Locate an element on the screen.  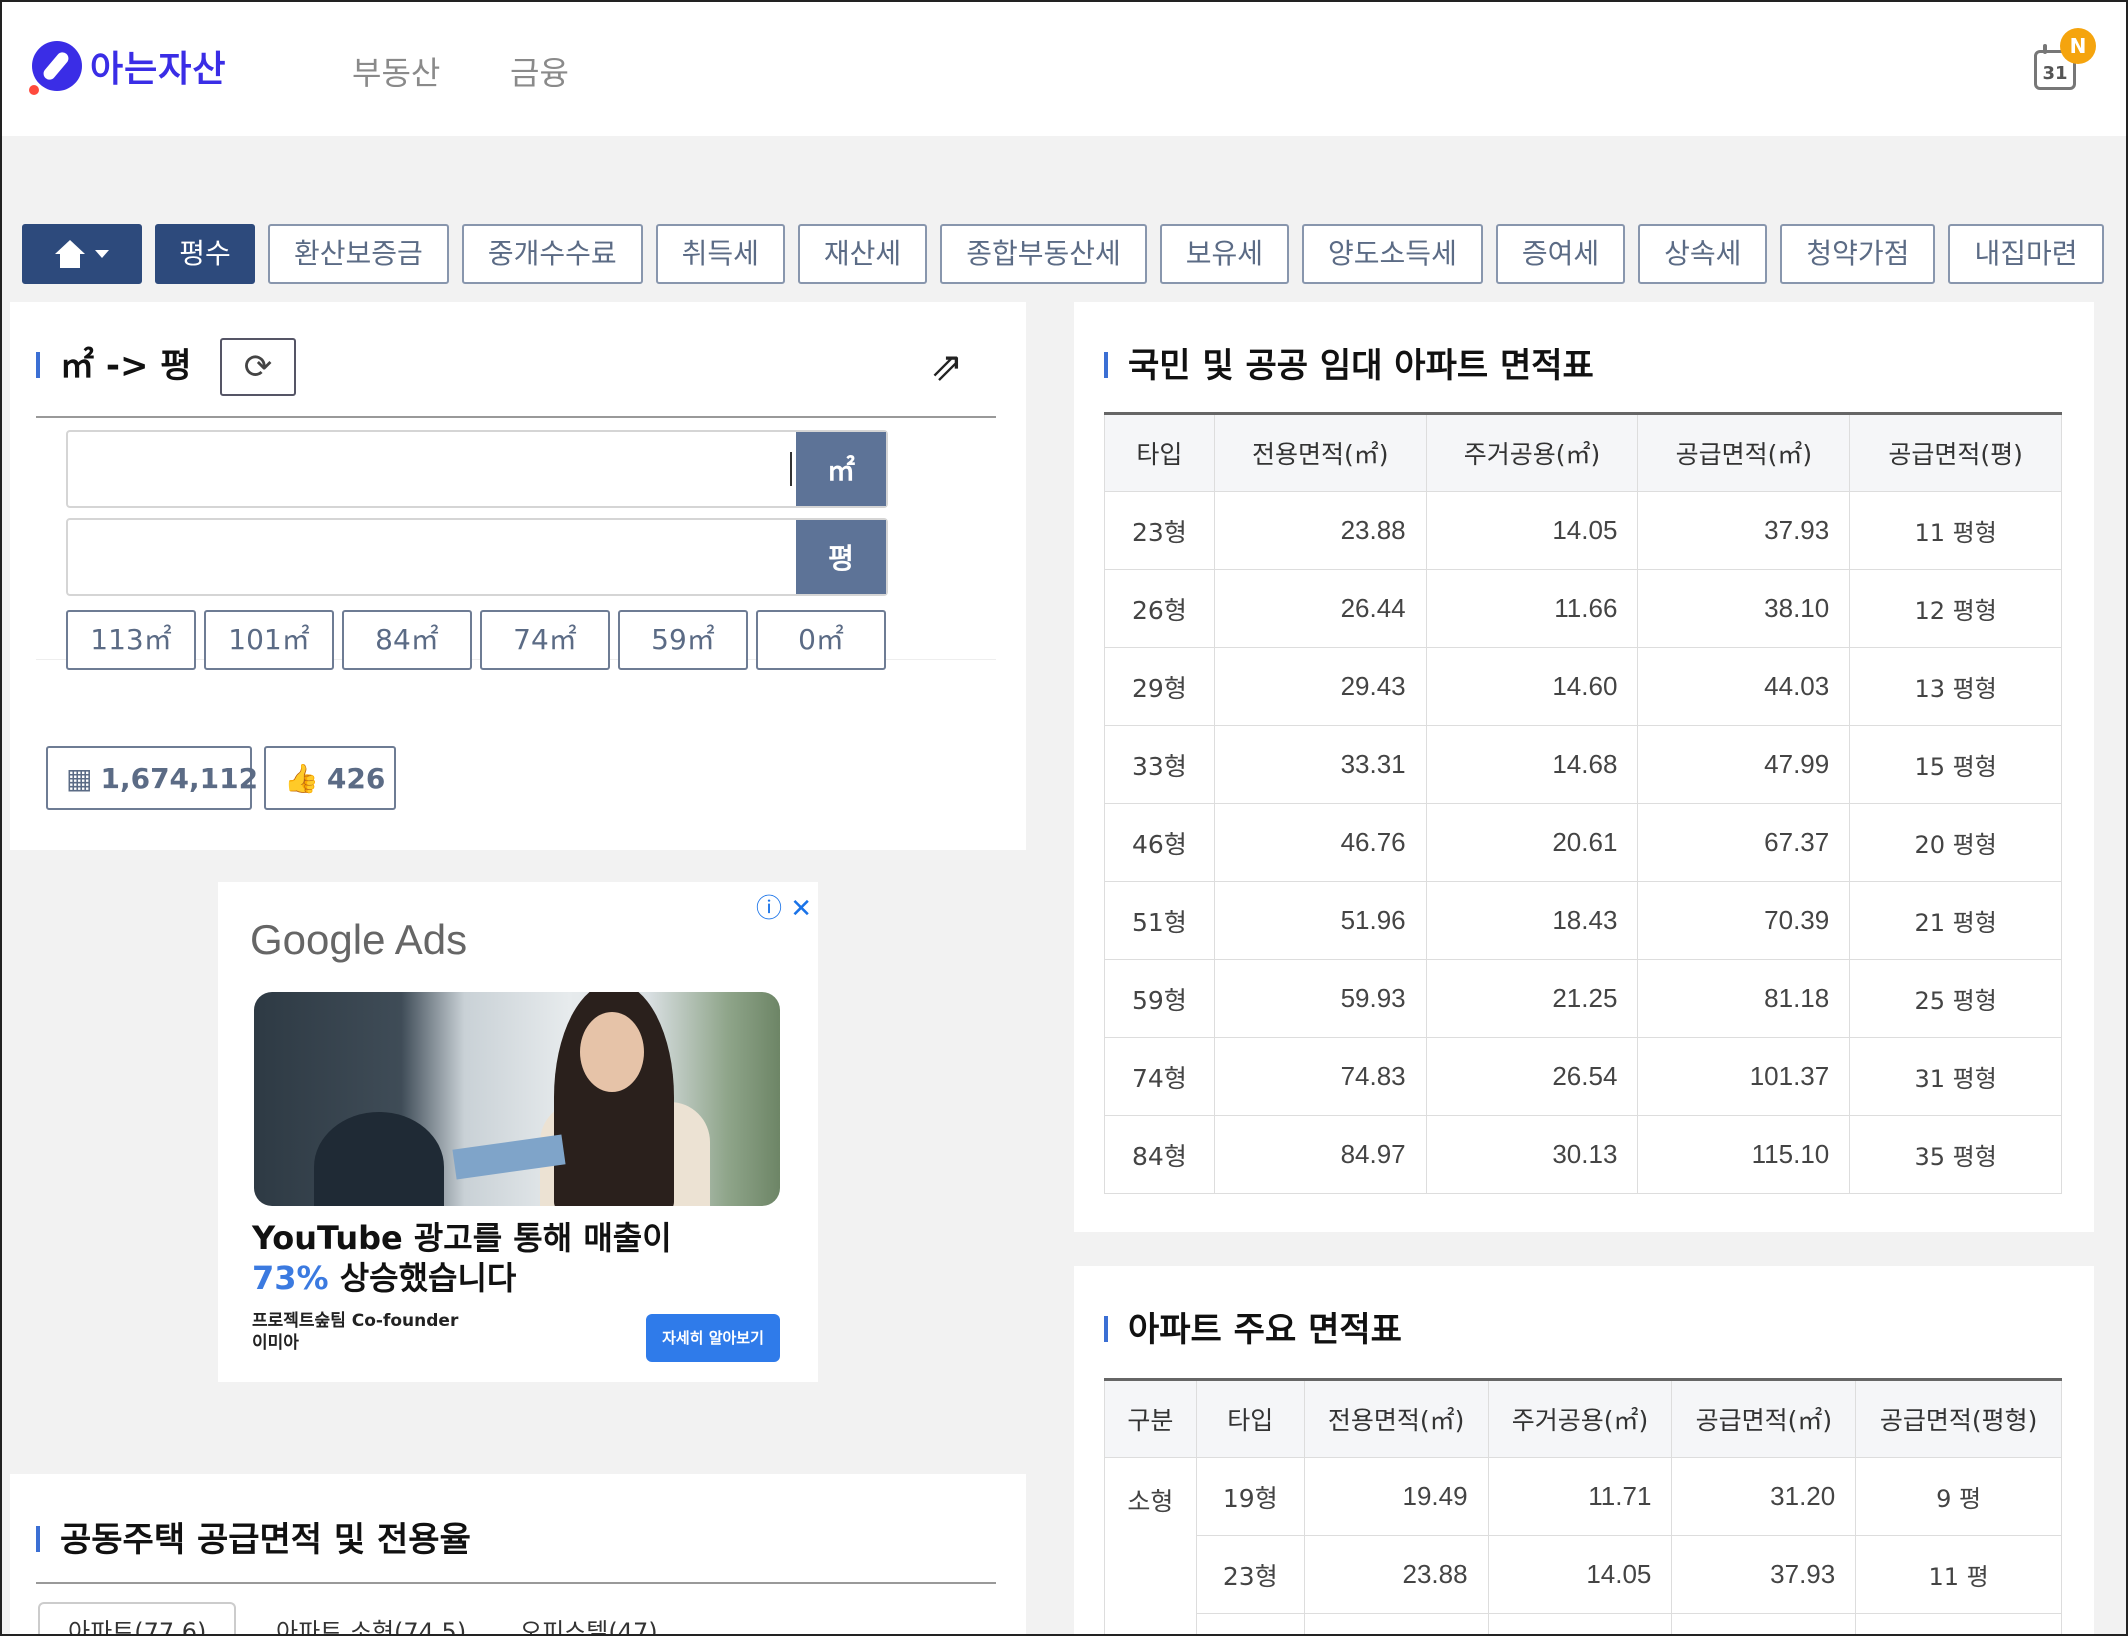
logo: 아는자산 is located at coordinates (128, 67).